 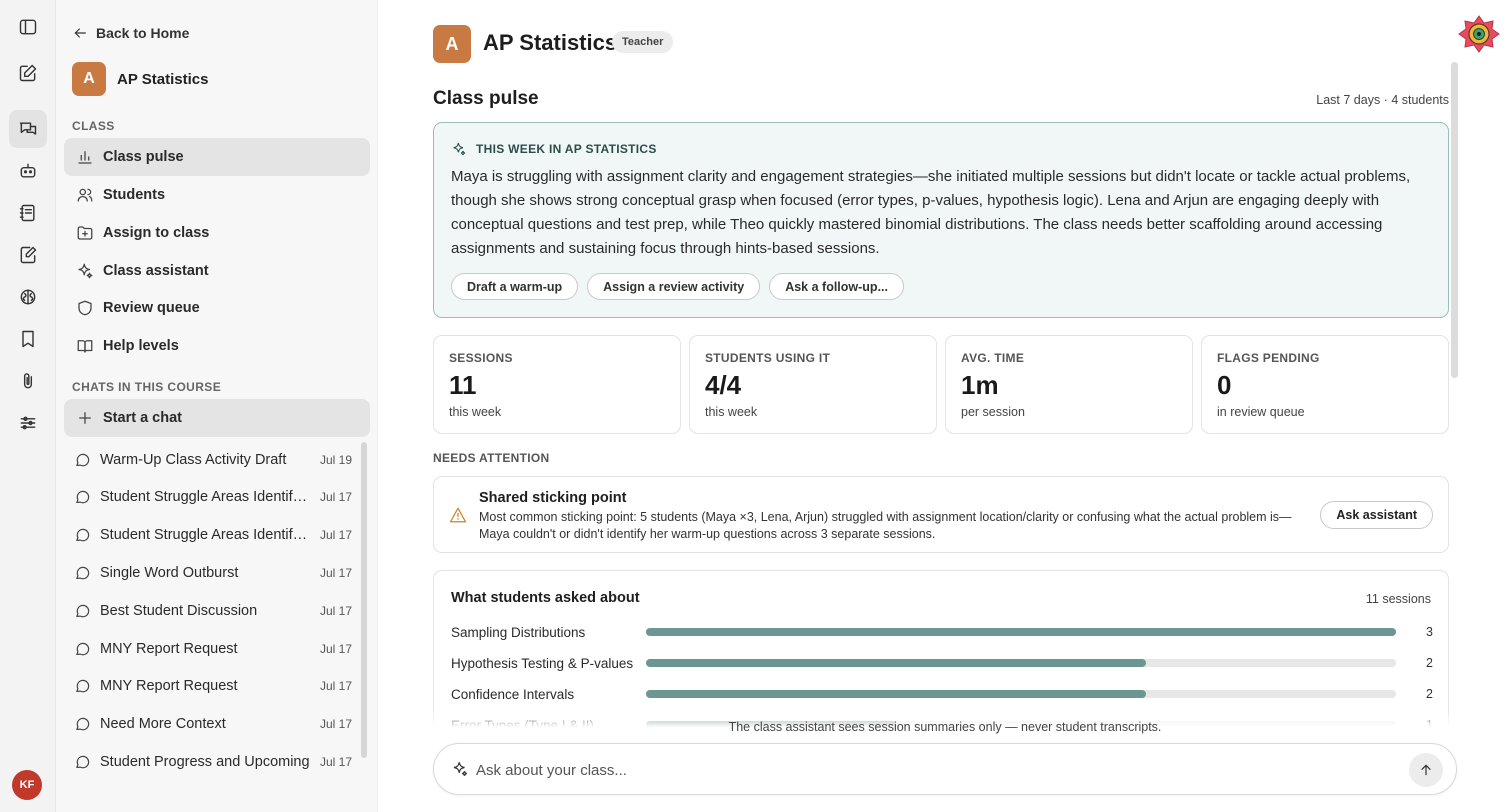 I want to click on topic-row: Sampling Distributions 3, so click(x=942, y=632).